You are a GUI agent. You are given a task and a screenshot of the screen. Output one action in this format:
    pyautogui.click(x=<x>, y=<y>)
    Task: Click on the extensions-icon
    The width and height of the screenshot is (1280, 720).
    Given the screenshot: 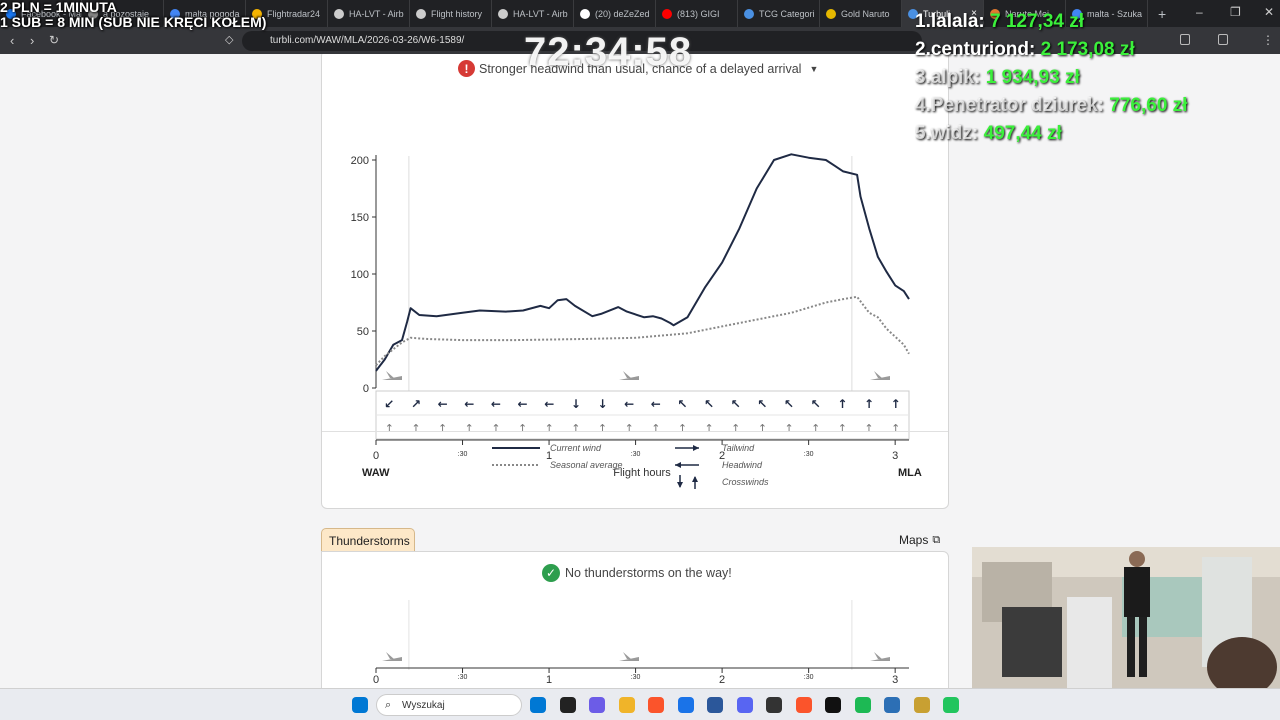 What is the action you would take?
    pyautogui.click(x=1223, y=39)
    